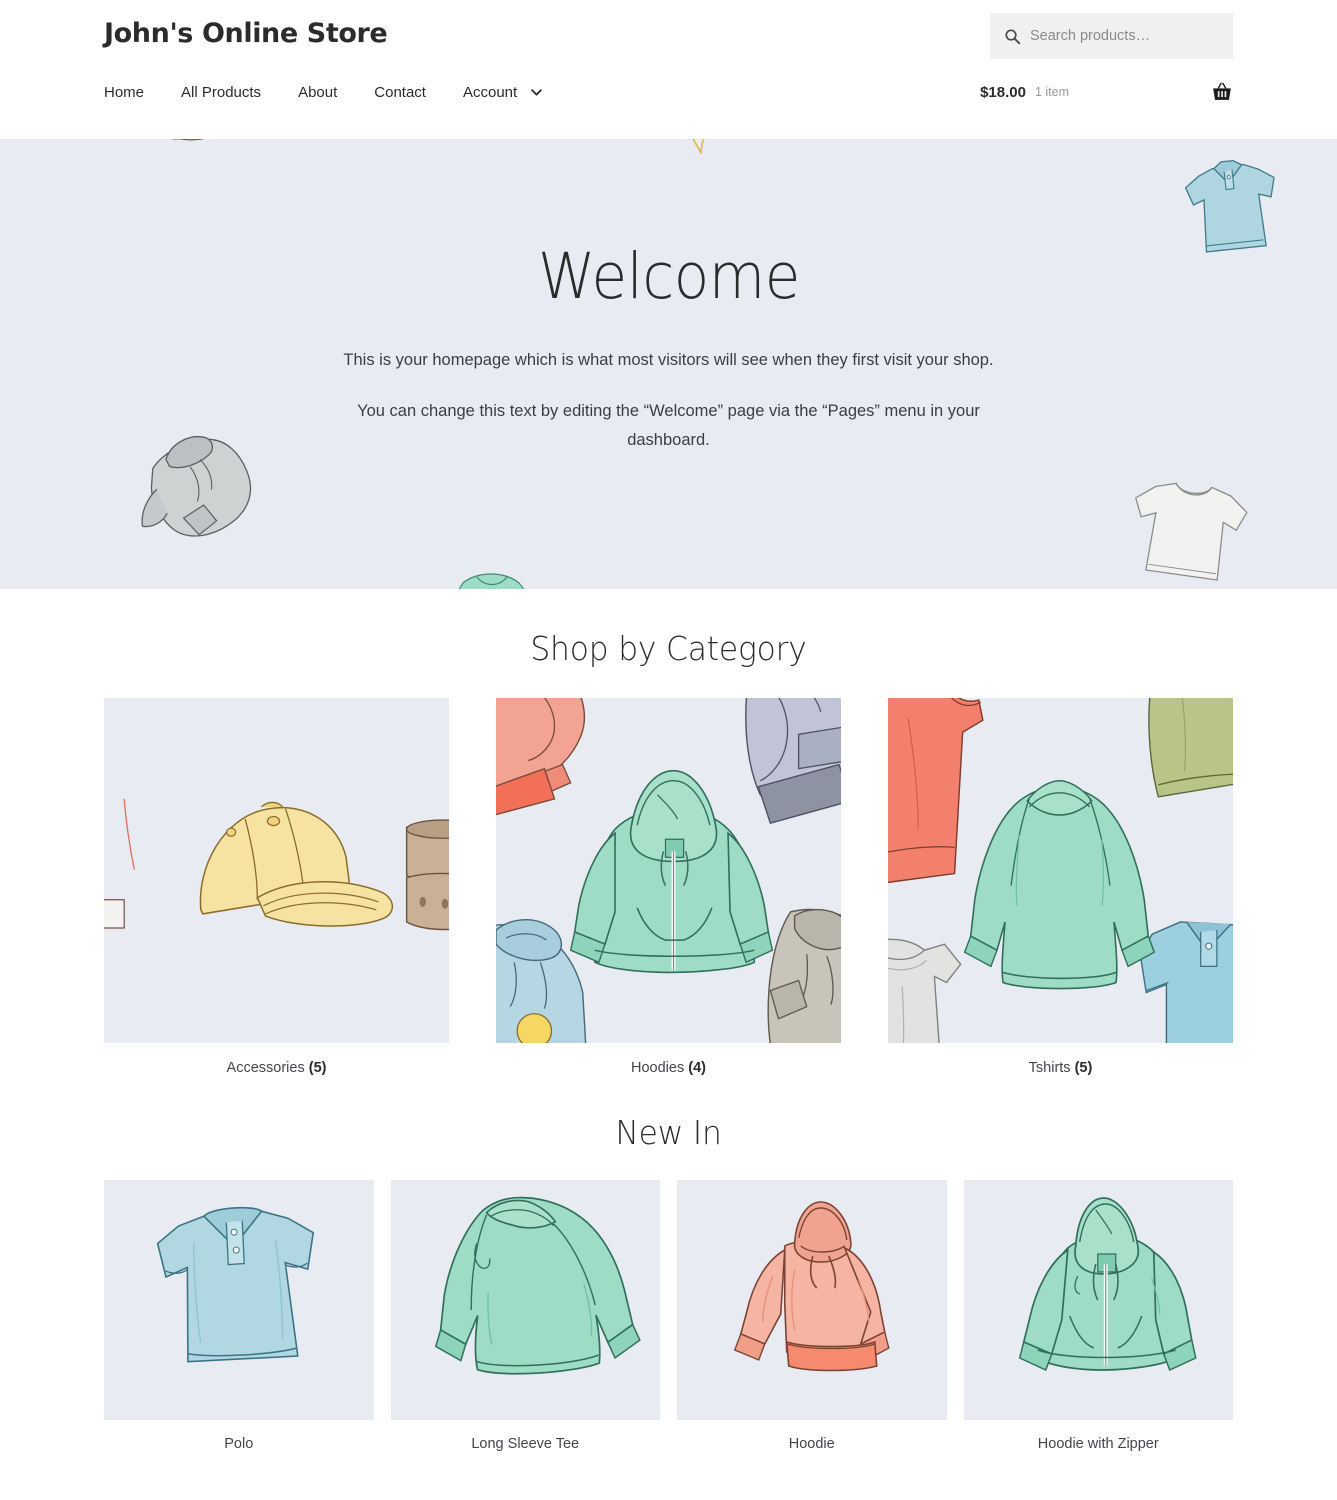 The image size is (1337, 1500). I want to click on coral-hoodie-decoration, so click(170, 168).